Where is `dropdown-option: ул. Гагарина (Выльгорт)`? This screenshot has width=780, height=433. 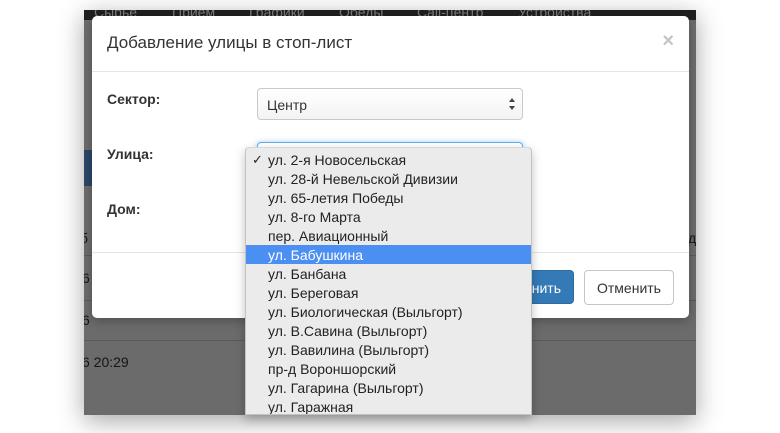 dropdown-option: ул. Гагарина (Выльгорт) is located at coordinates (388, 387).